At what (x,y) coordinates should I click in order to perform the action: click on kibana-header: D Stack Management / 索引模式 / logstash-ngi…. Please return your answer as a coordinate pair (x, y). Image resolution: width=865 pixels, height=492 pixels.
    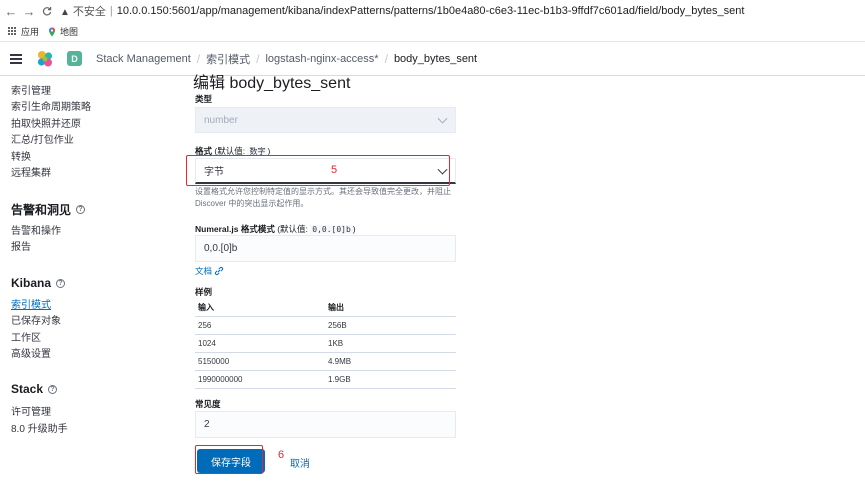
    Looking at the image, I should click on (432, 59).